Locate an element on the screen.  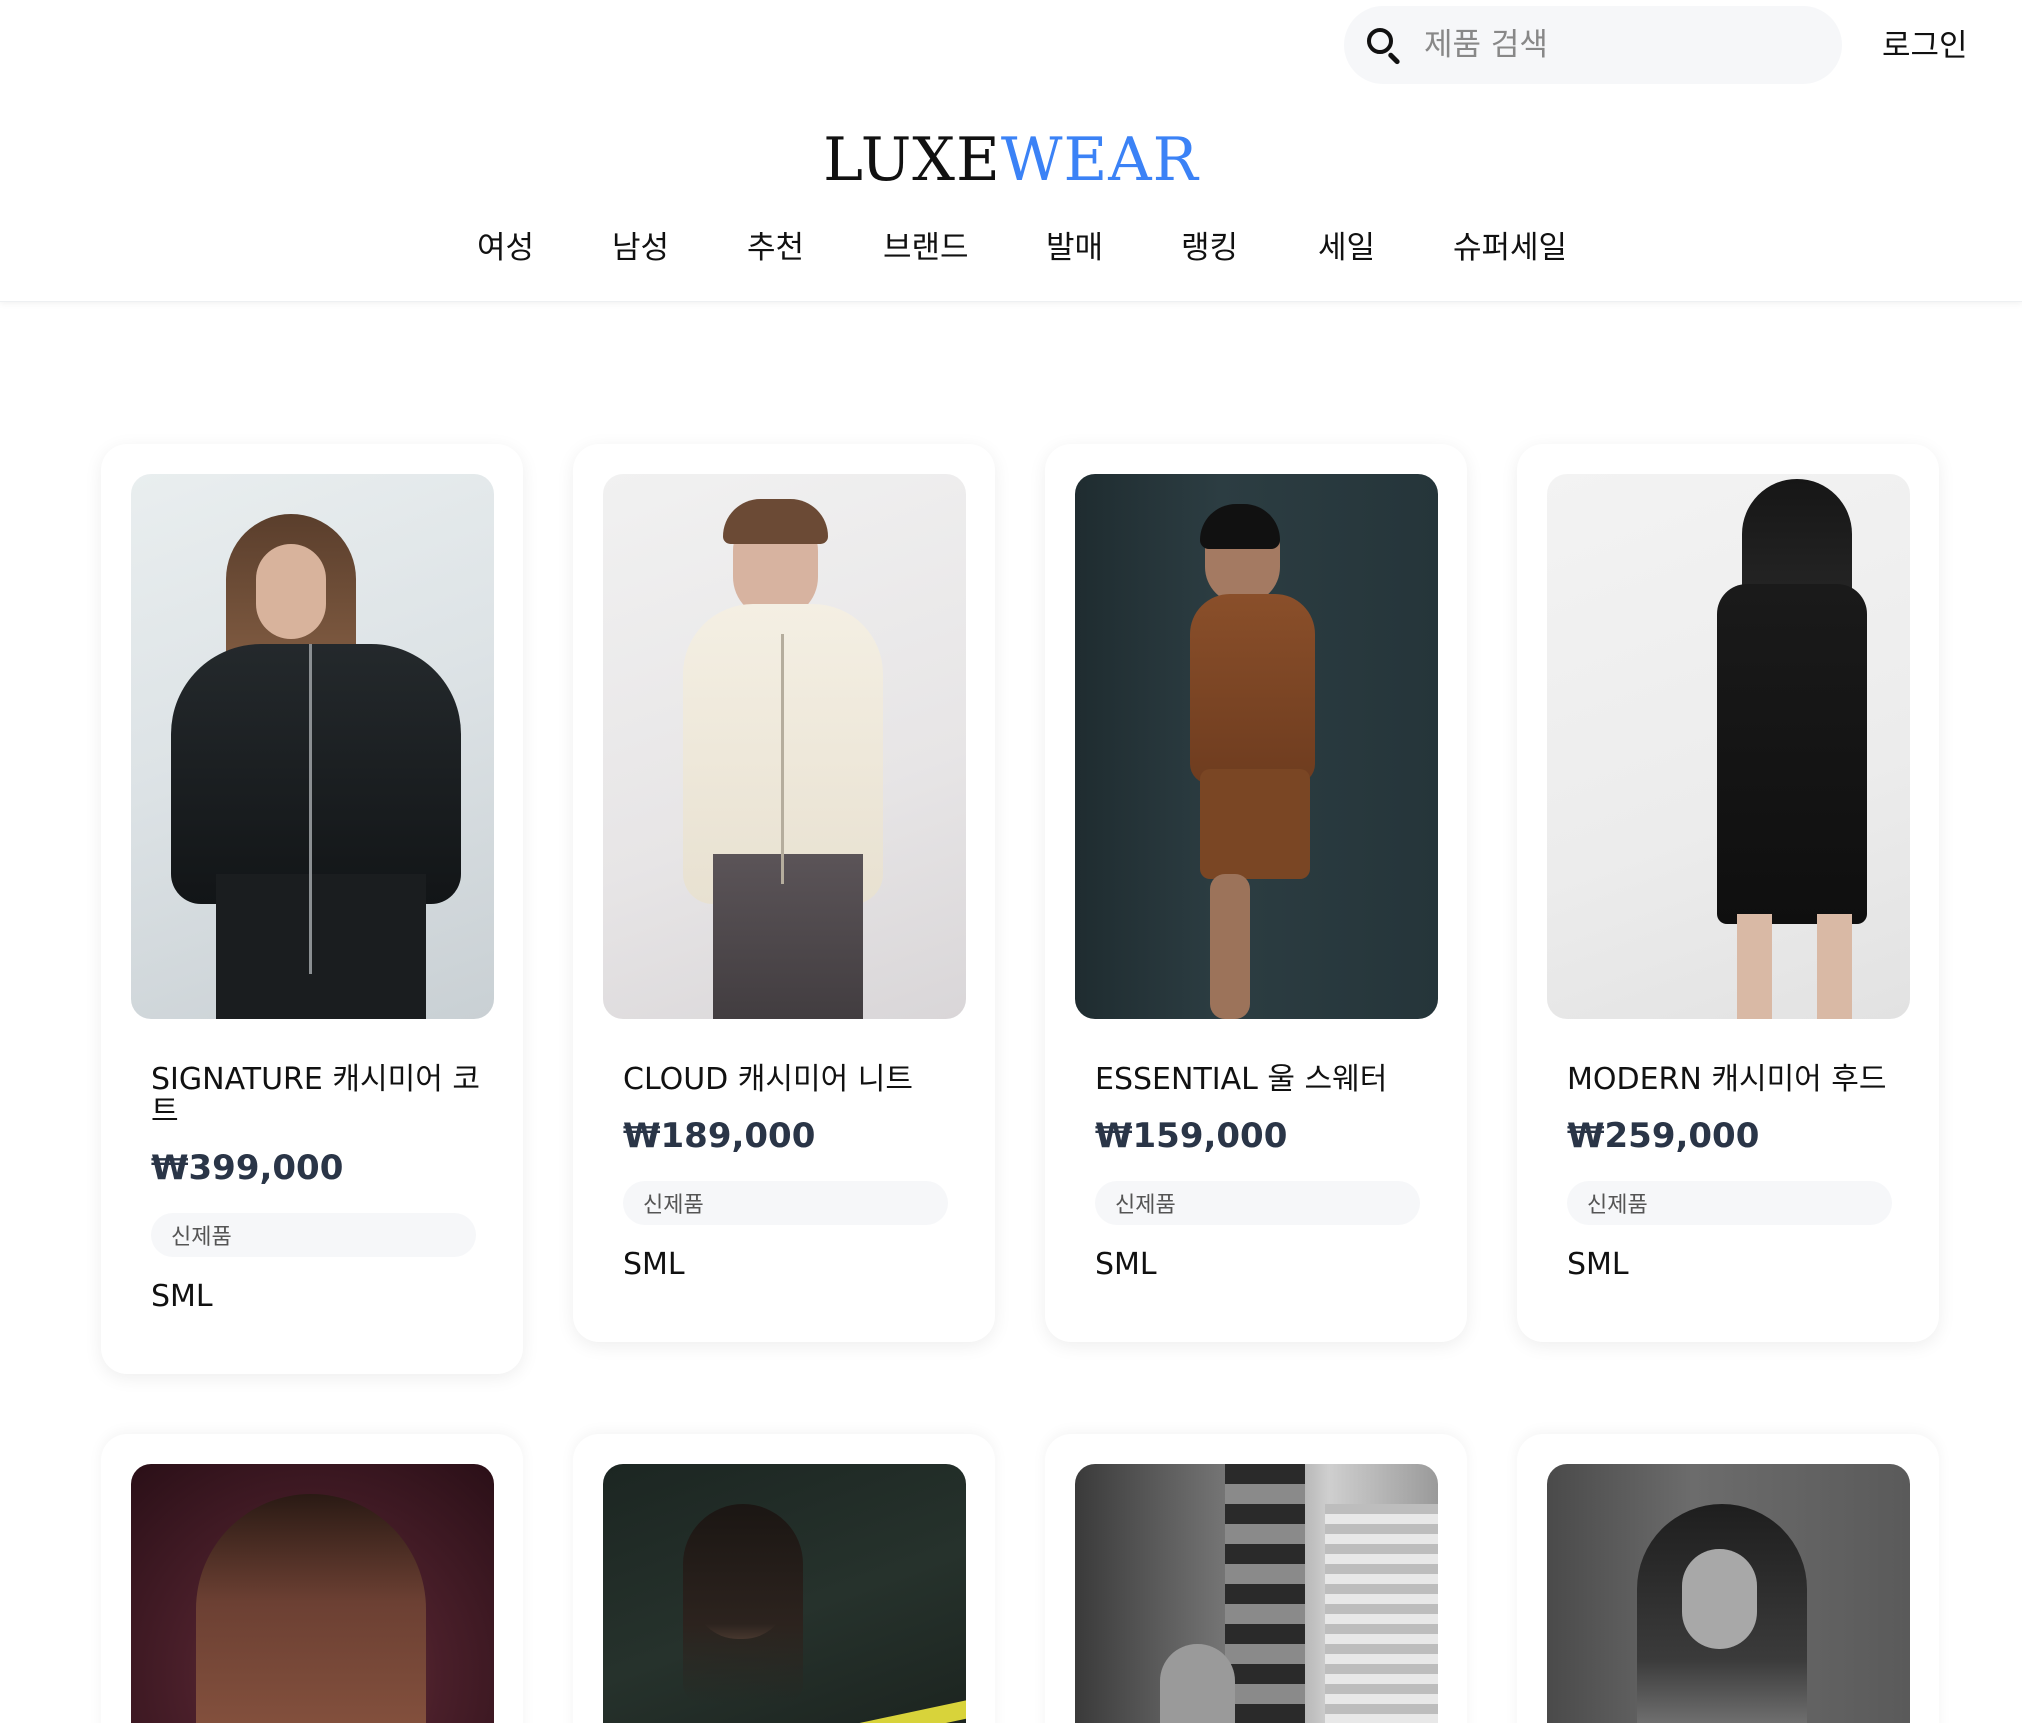
product-info: ESSENTIAL 울 스웨터 ₩159,000 신제품 SML is located at coordinates (1260, 1173).